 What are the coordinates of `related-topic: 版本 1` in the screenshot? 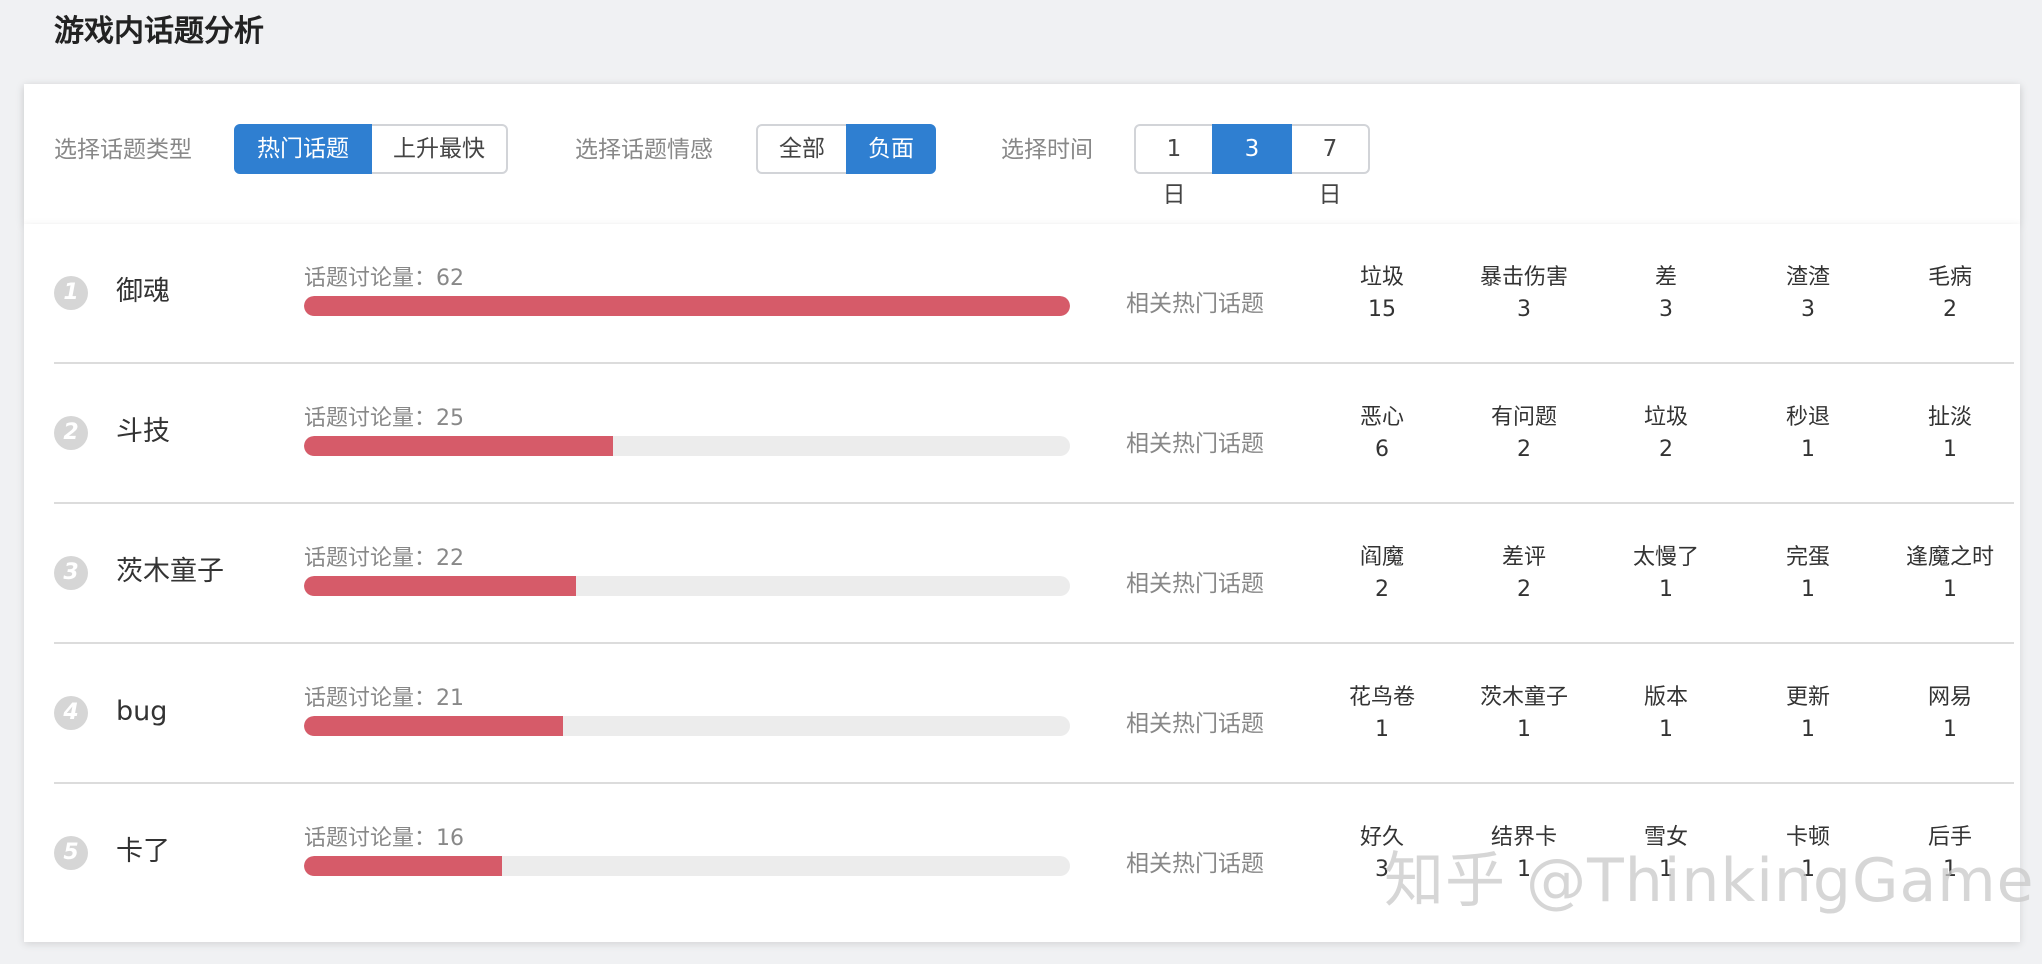 It's located at (1666, 714).